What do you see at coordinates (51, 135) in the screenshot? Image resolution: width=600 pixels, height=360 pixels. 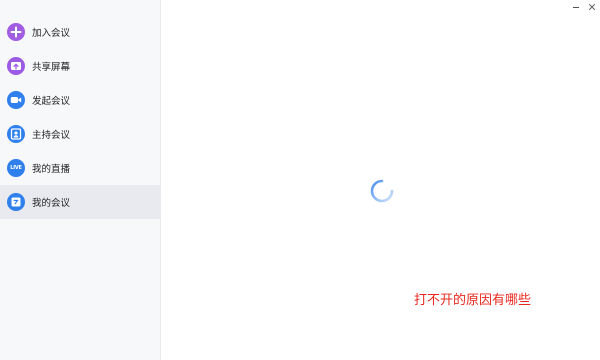 I see `sidebar-item-label: 主持会议` at bounding box center [51, 135].